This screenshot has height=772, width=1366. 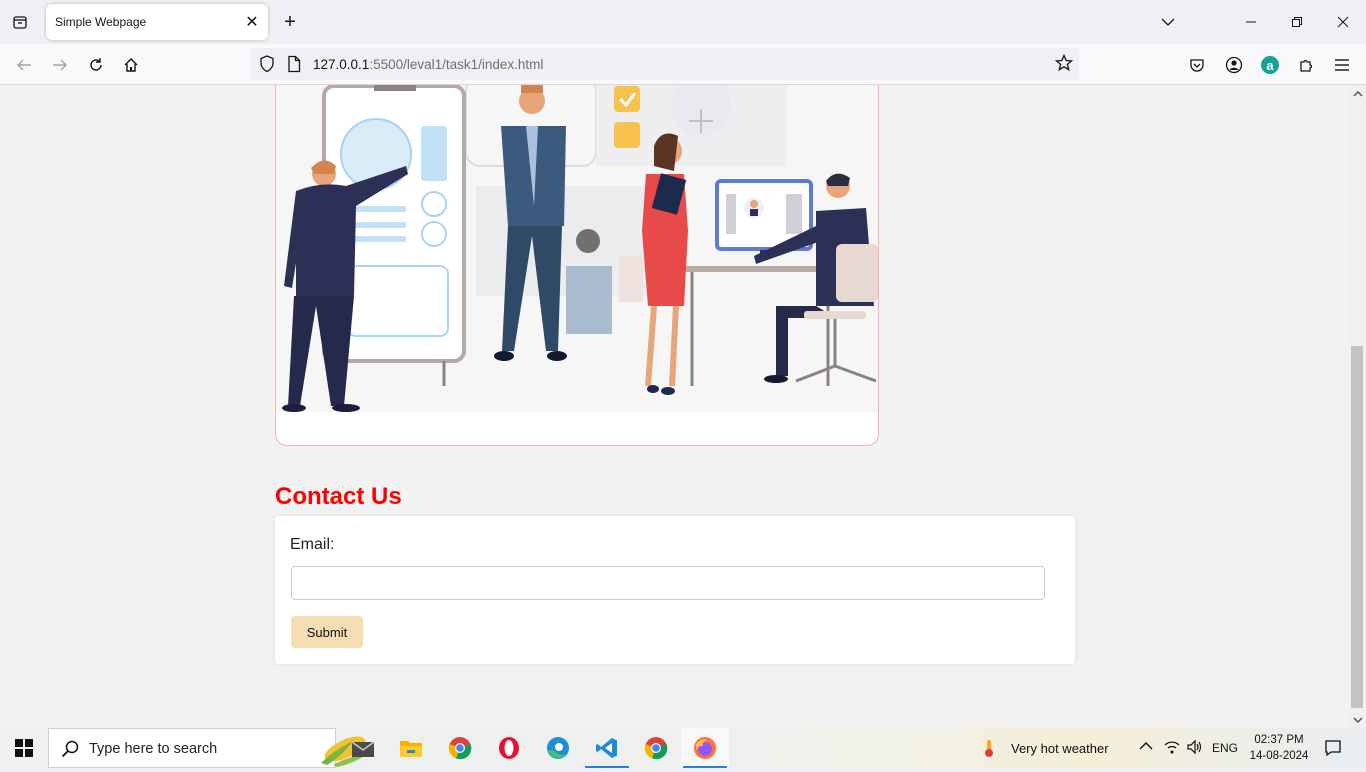 I want to click on tab-bar: Simple Webpage ✕ +, so click(x=683, y=22).